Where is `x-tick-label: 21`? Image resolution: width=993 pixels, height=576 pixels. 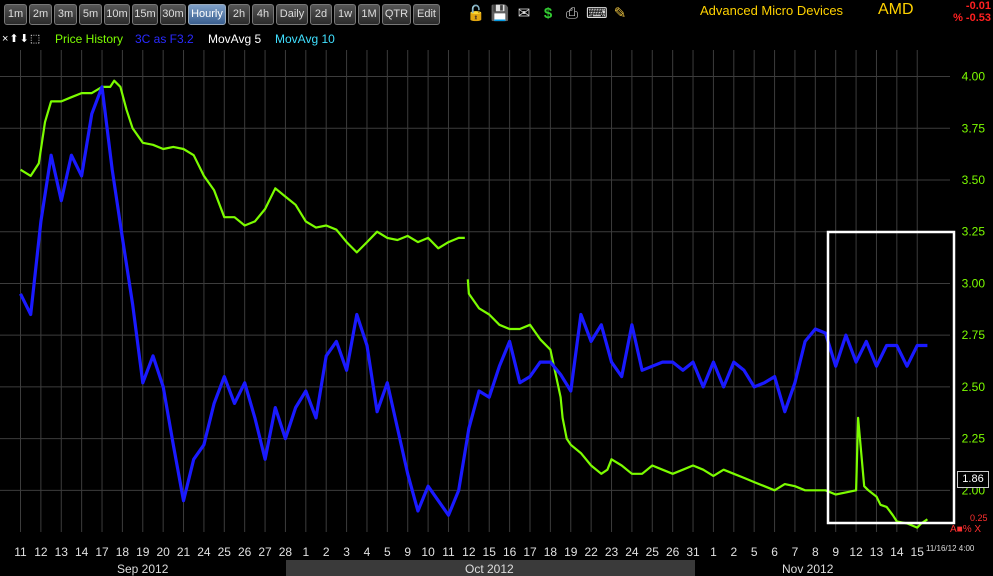 x-tick-label: 21 is located at coordinates (184, 552).